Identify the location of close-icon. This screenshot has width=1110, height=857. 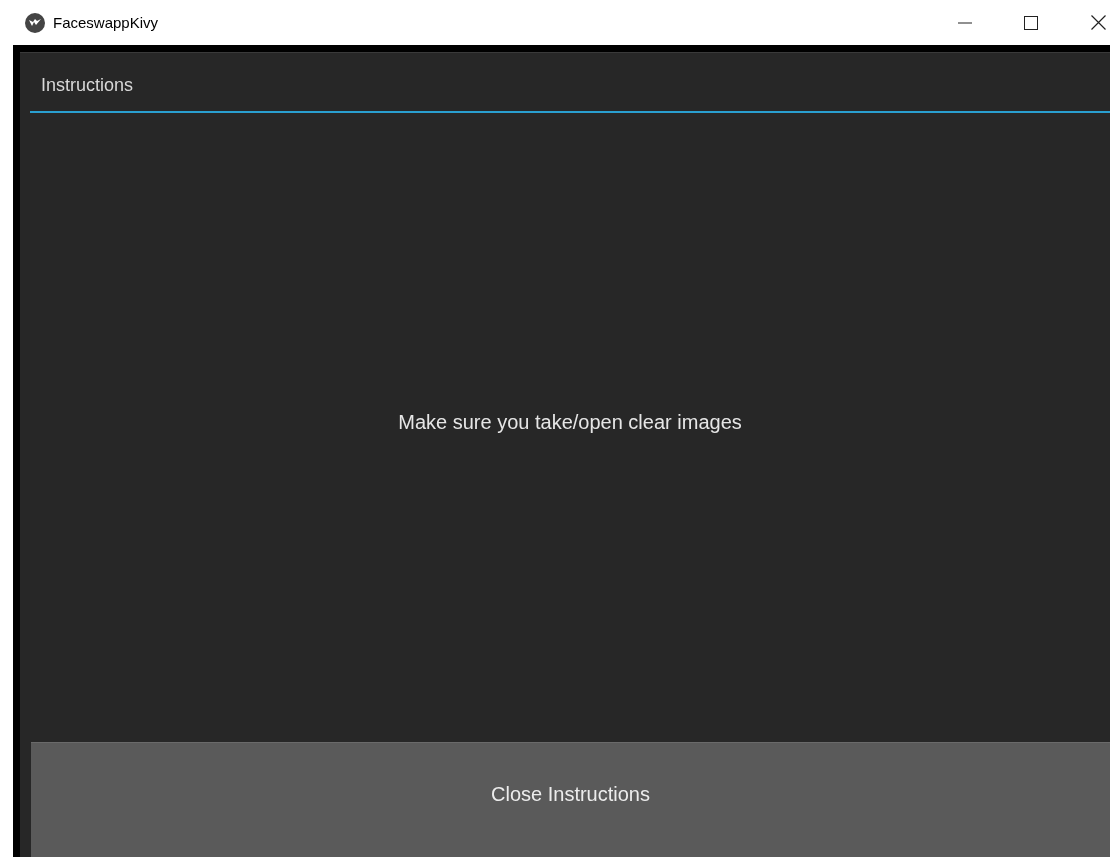
(1098, 22).